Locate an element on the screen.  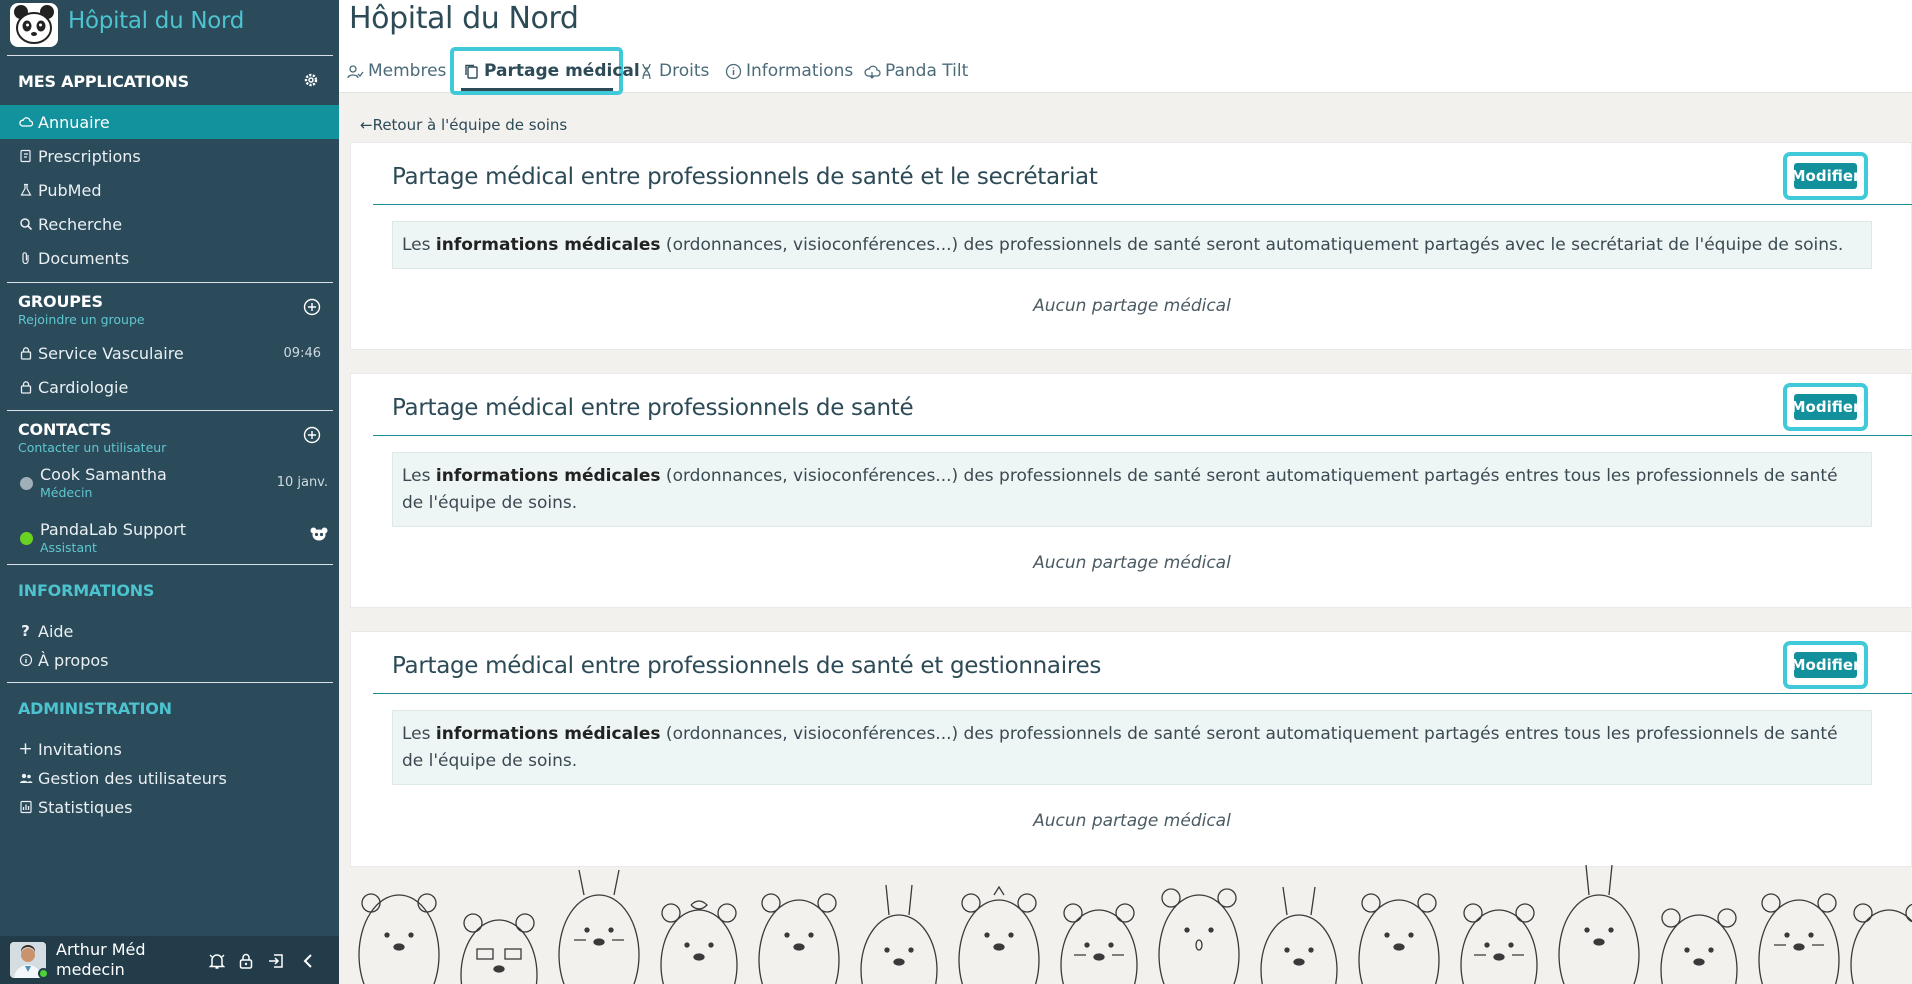
sidebar-item-recherche: Recherche is located at coordinates (169, 224).